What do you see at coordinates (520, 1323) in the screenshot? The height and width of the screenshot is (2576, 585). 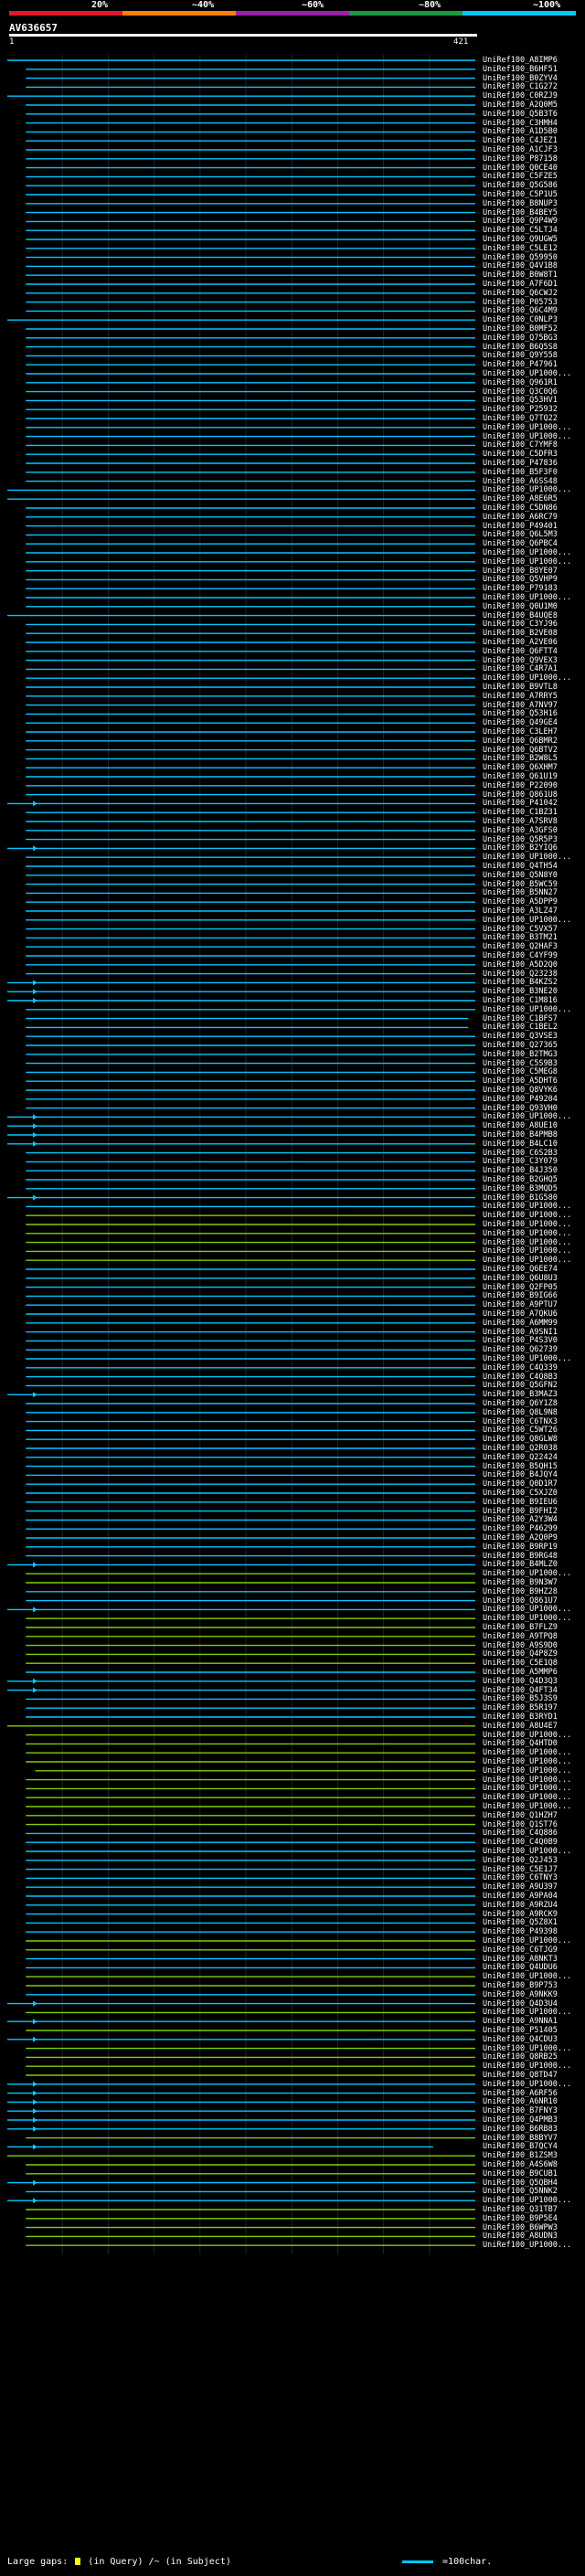 I see `hit-label: UniRef100_A6MM99` at bounding box center [520, 1323].